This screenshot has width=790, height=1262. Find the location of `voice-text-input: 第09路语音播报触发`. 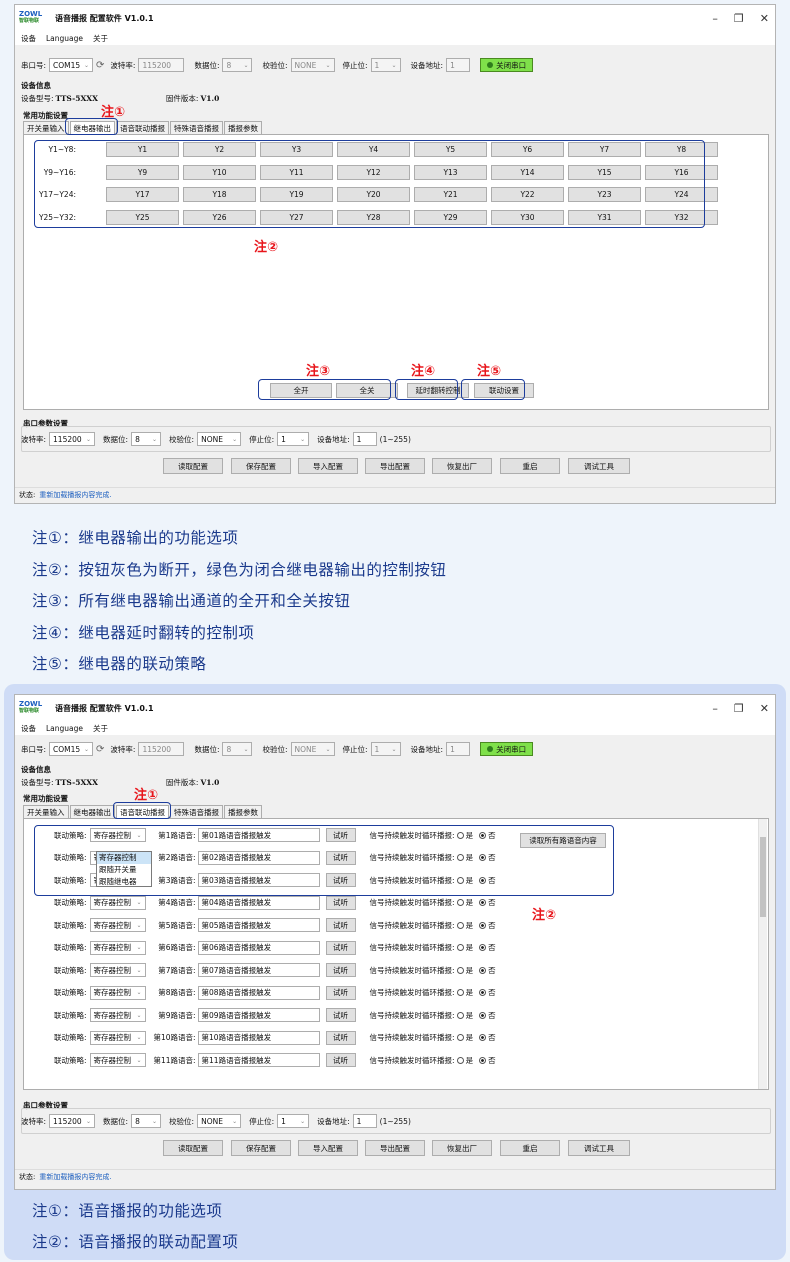

voice-text-input: 第09路语音播报触发 is located at coordinates (258, 1015).